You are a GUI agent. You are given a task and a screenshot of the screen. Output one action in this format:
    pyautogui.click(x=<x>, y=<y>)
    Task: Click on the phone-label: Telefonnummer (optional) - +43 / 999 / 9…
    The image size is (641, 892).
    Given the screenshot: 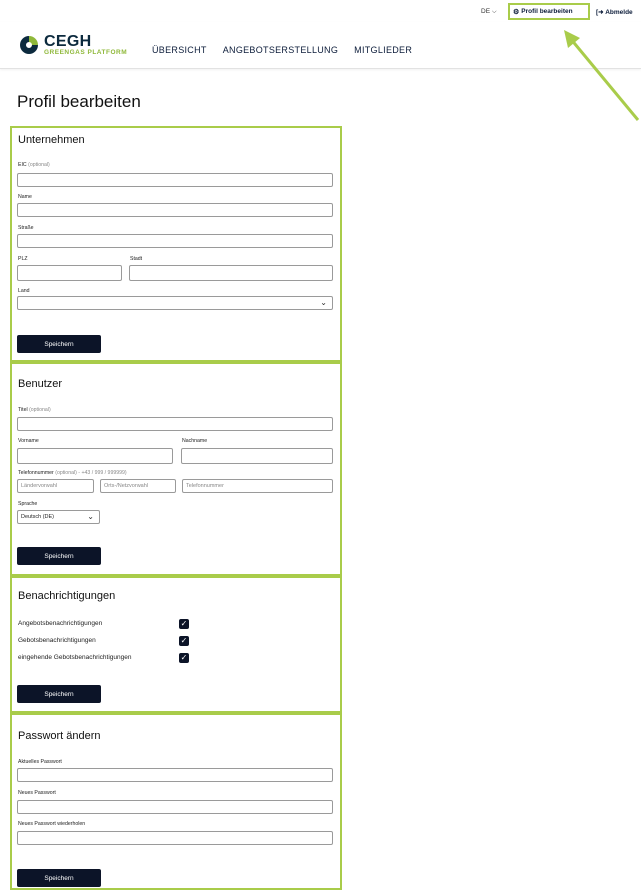 What is the action you would take?
    pyautogui.click(x=72, y=473)
    